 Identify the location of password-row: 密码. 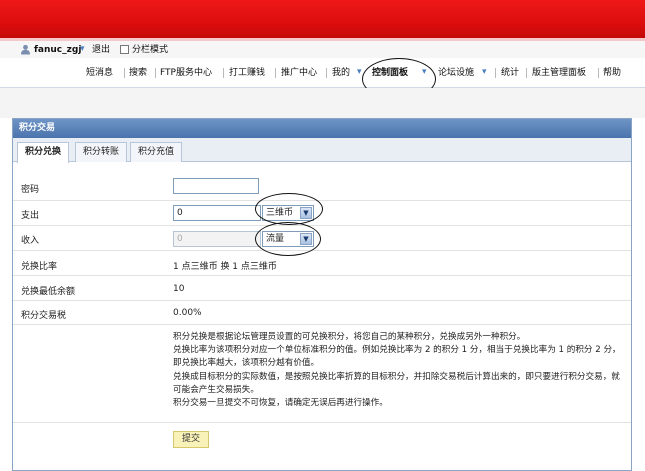
(322, 187).